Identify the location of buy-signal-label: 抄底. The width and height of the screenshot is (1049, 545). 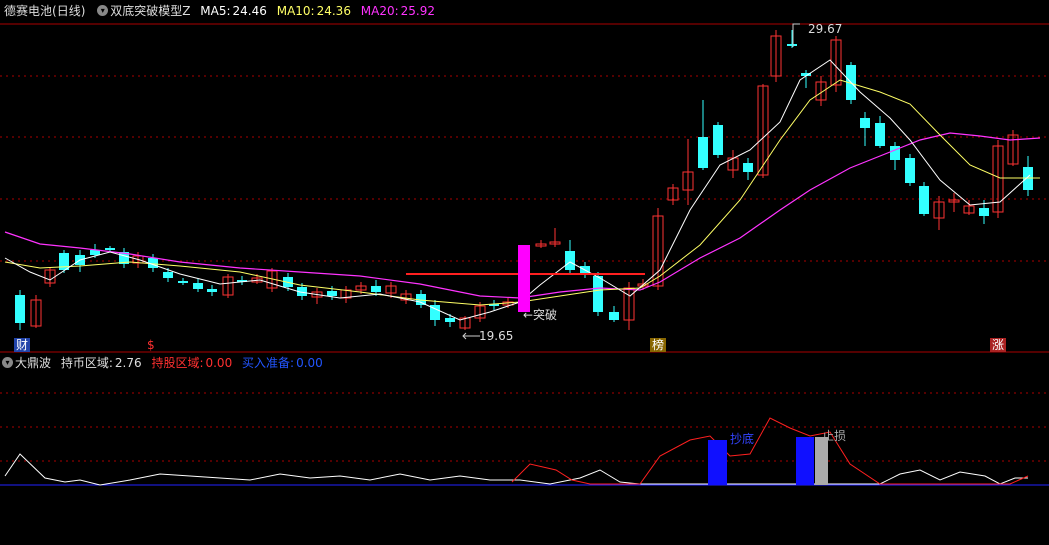
(742, 439).